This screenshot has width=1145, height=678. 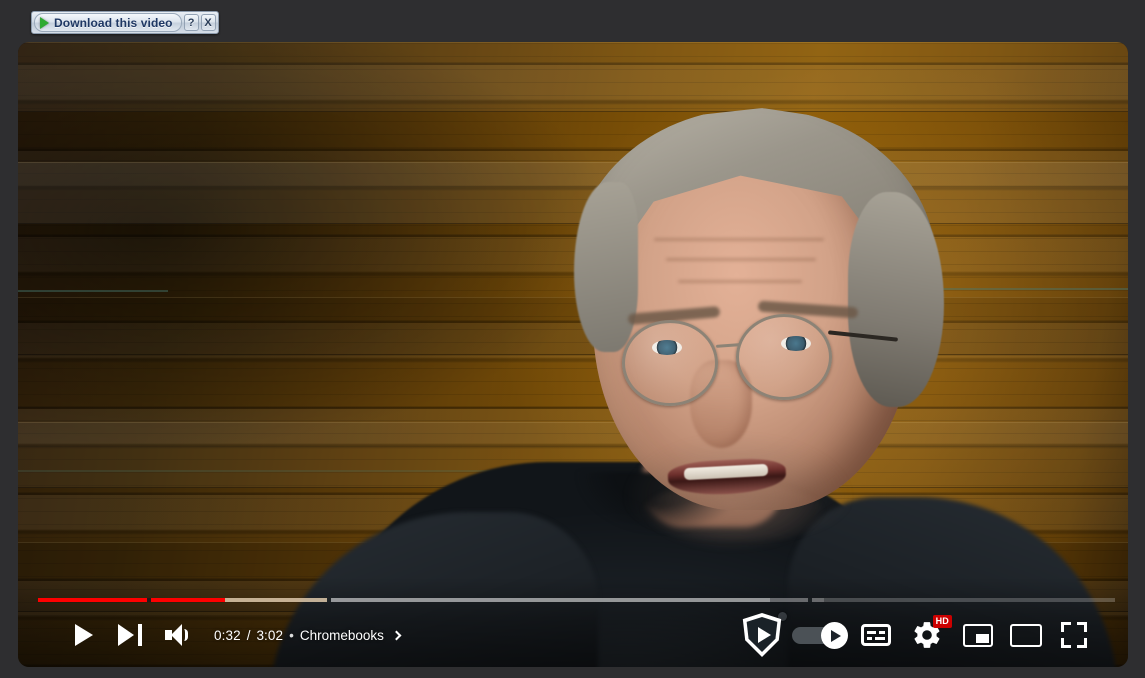 I want to click on shield-play-button, so click(x=762, y=635).